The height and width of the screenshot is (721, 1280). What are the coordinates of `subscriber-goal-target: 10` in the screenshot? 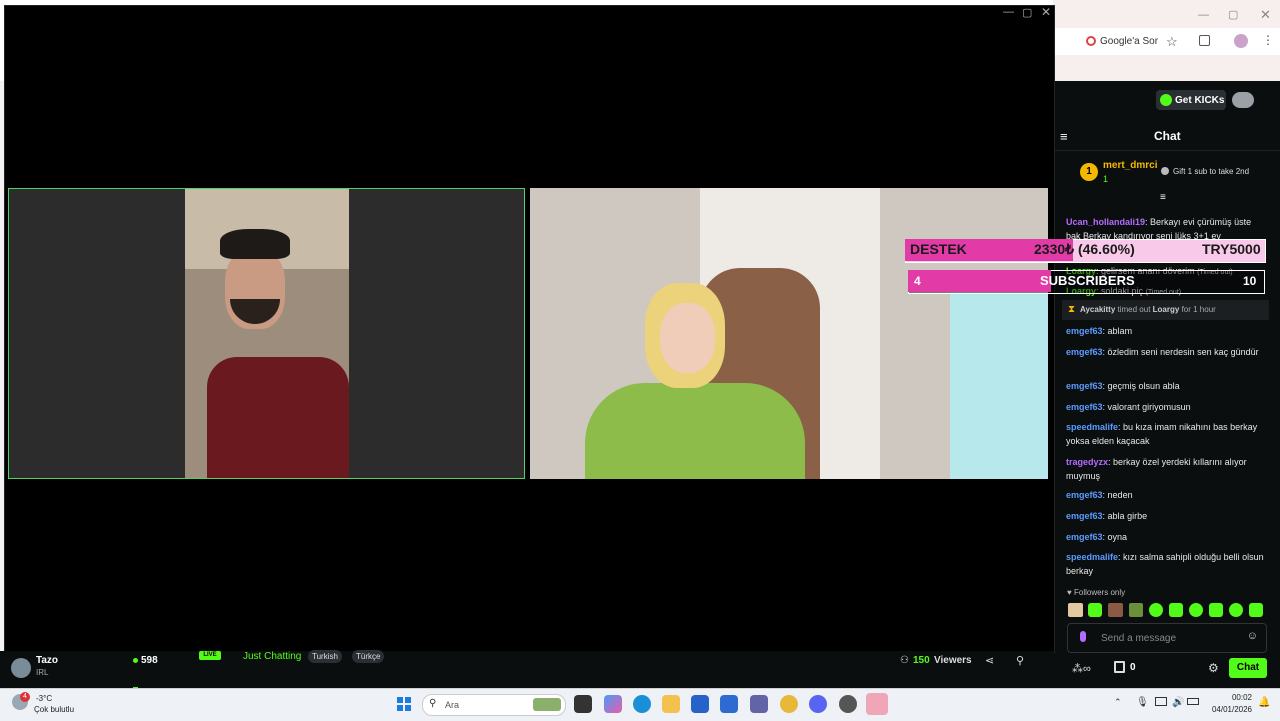 It's located at (1250, 281).